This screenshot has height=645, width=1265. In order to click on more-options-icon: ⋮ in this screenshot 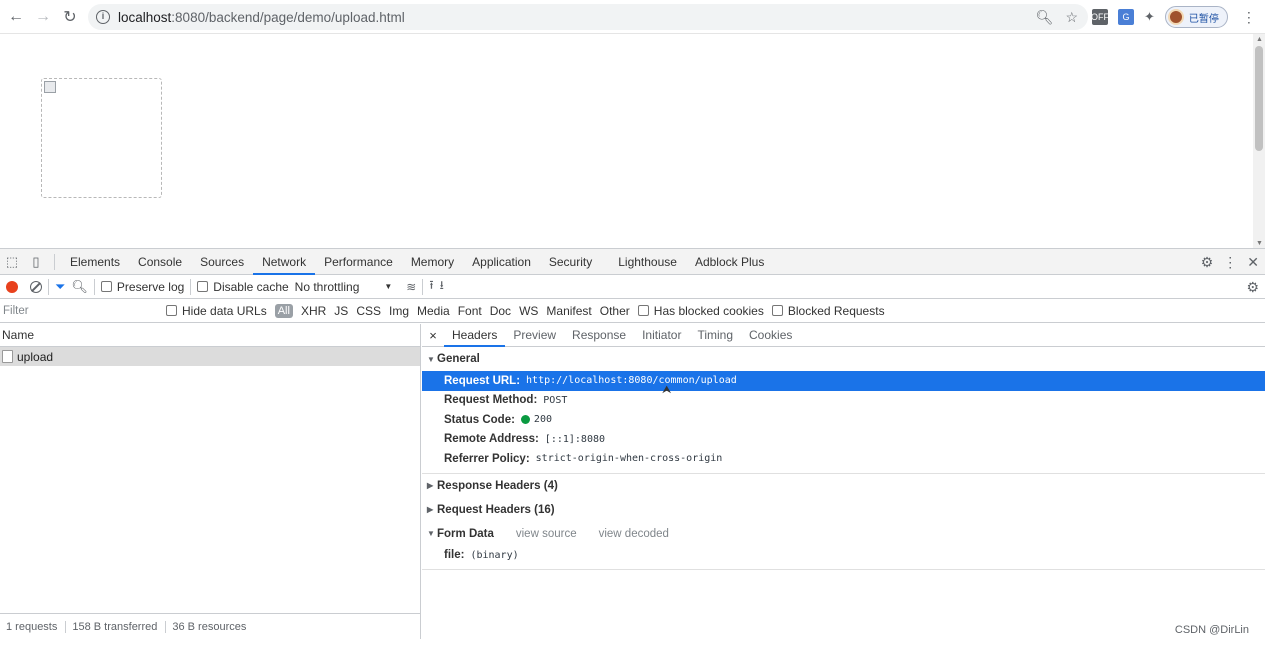, I will do `click(1230, 262)`.